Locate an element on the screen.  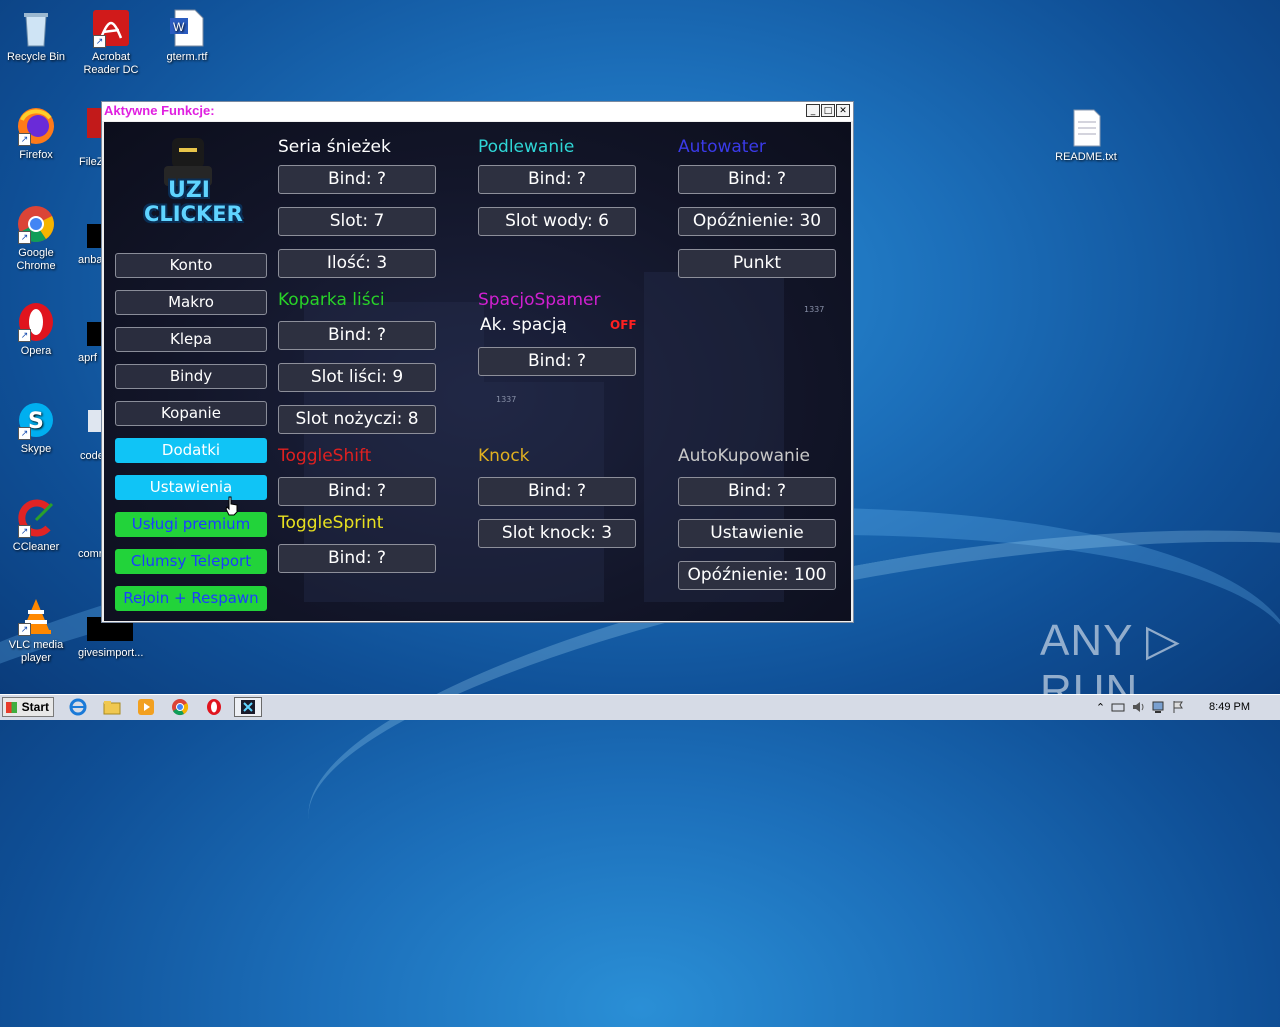
recycle-bin-icon is located at coordinates (36, 28).